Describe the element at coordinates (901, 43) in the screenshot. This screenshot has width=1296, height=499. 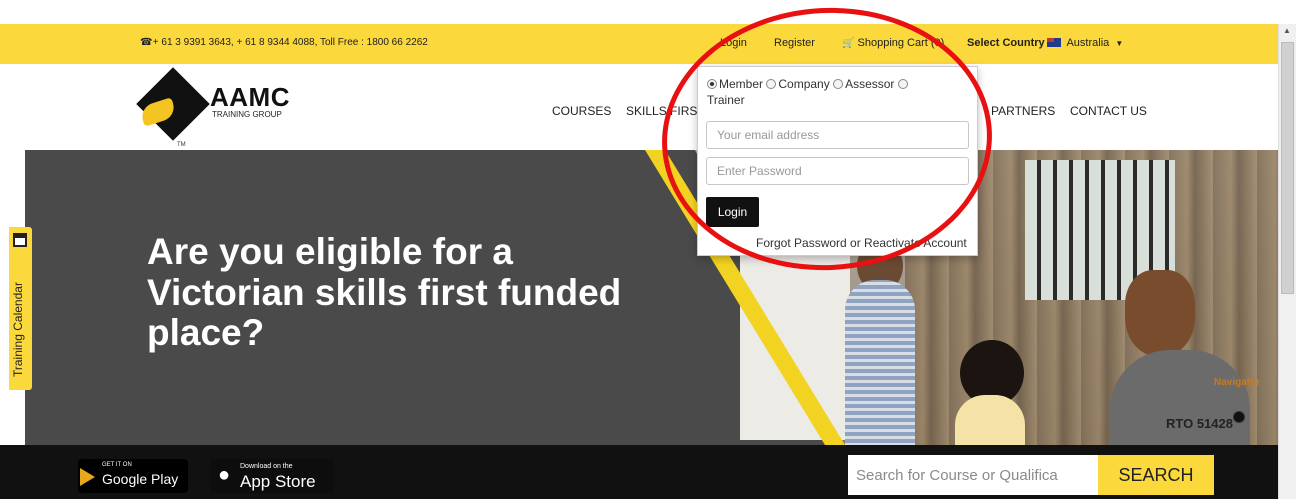
I see `shopping-cart-label: Shopping Cart (0)` at that location.